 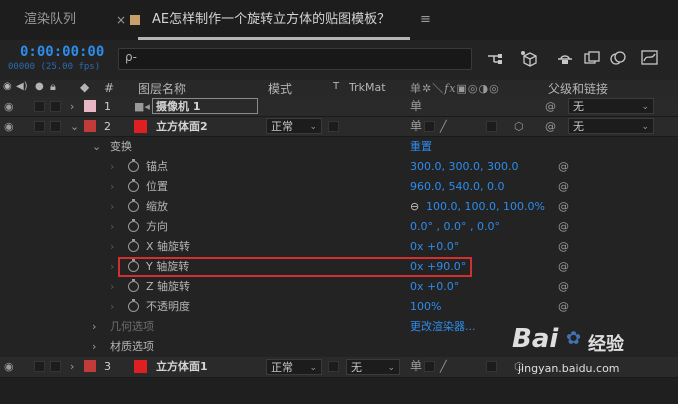 What do you see at coordinates (339, 306) in the screenshot?
I see `property-row: › 不透明度 100% @` at bounding box center [339, 306].